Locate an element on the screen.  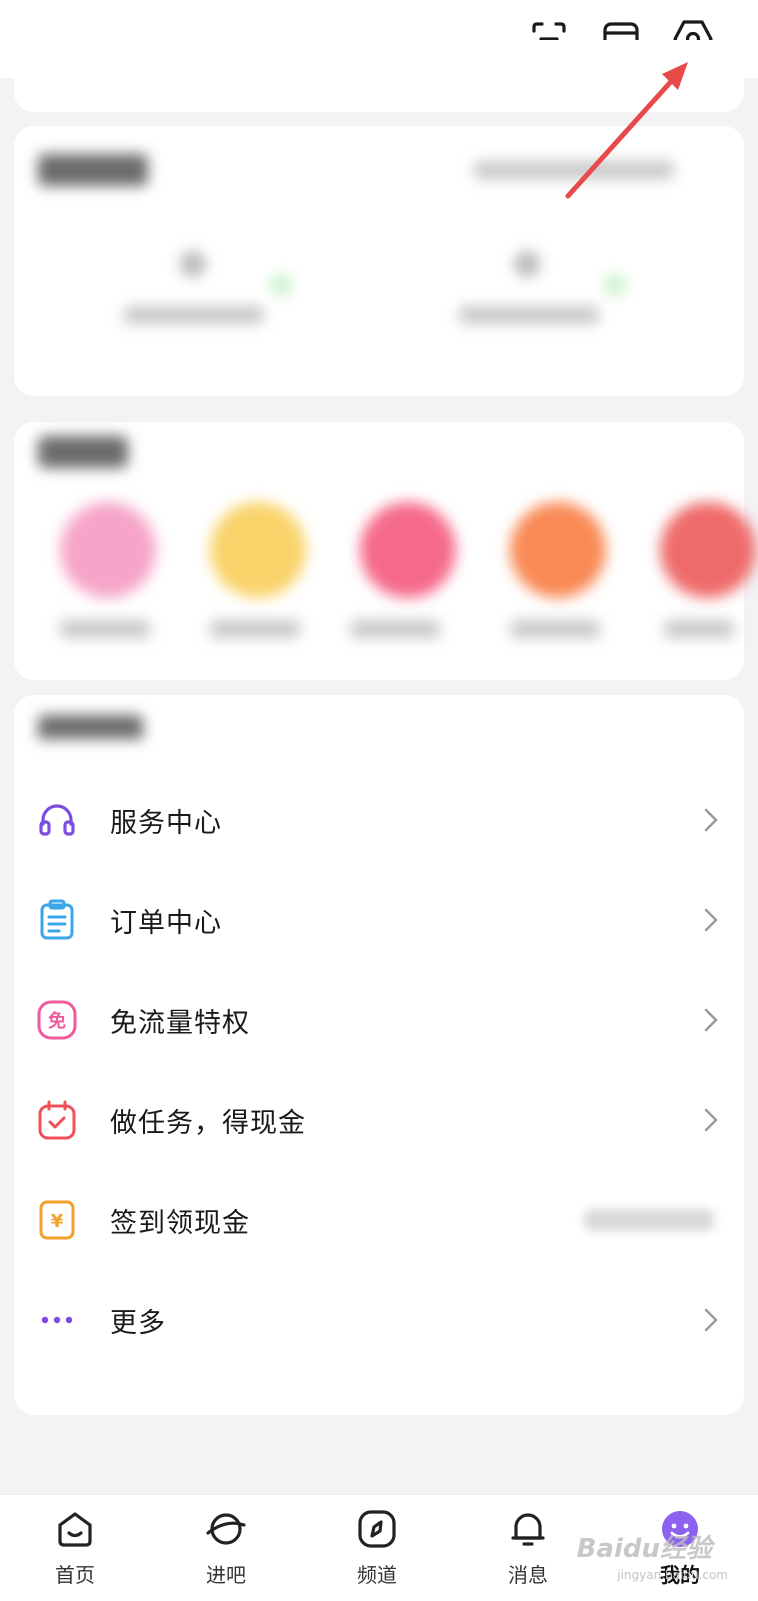
task-cash-item: 做任务，得现金 is located at coordinates (379, 1120).